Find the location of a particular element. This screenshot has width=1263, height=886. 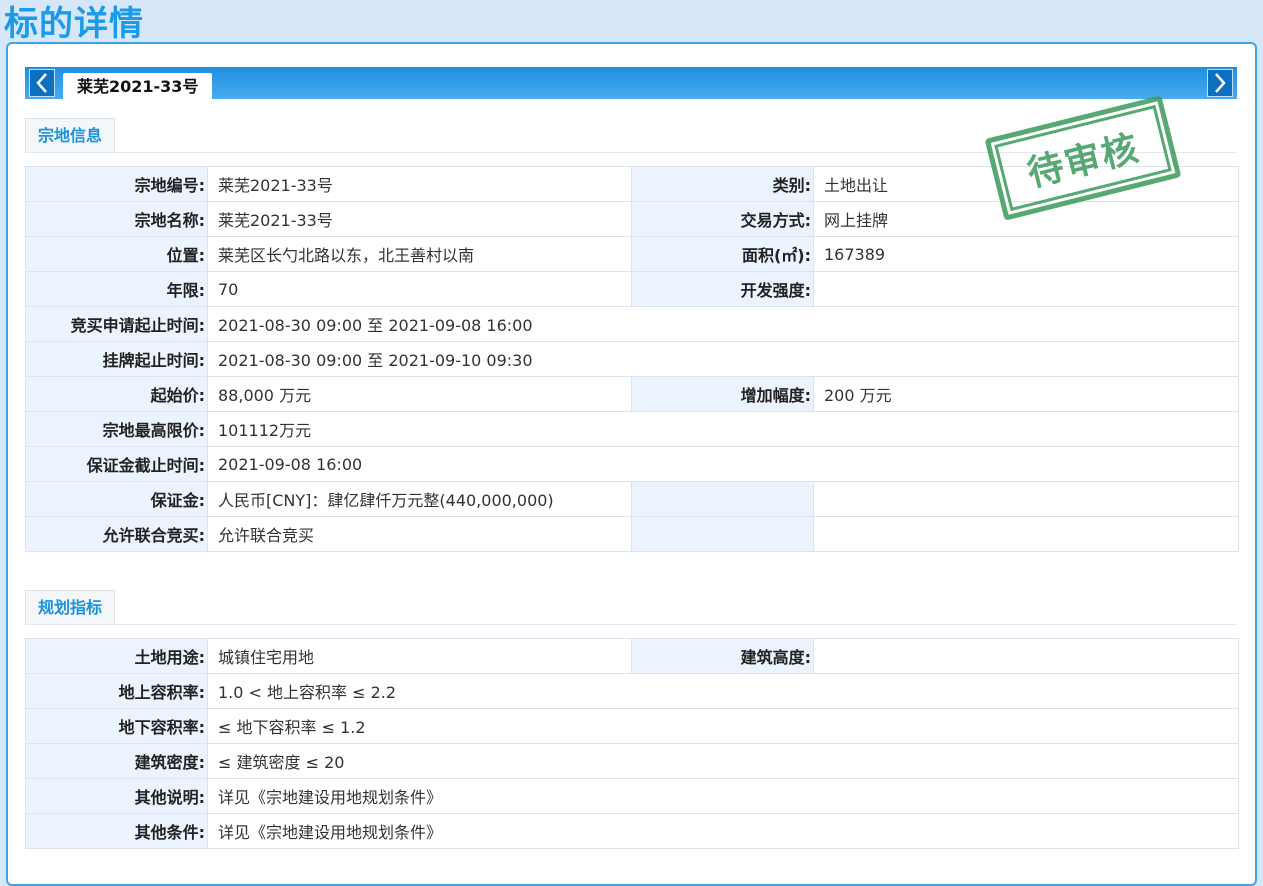

field-label: 开发强度: is located at coordinates (722, 289).